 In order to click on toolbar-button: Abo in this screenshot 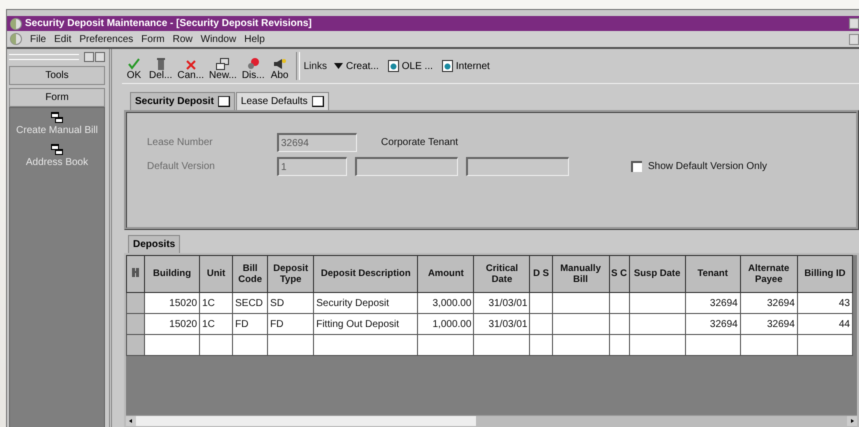, I will do `click(280, 66)`.